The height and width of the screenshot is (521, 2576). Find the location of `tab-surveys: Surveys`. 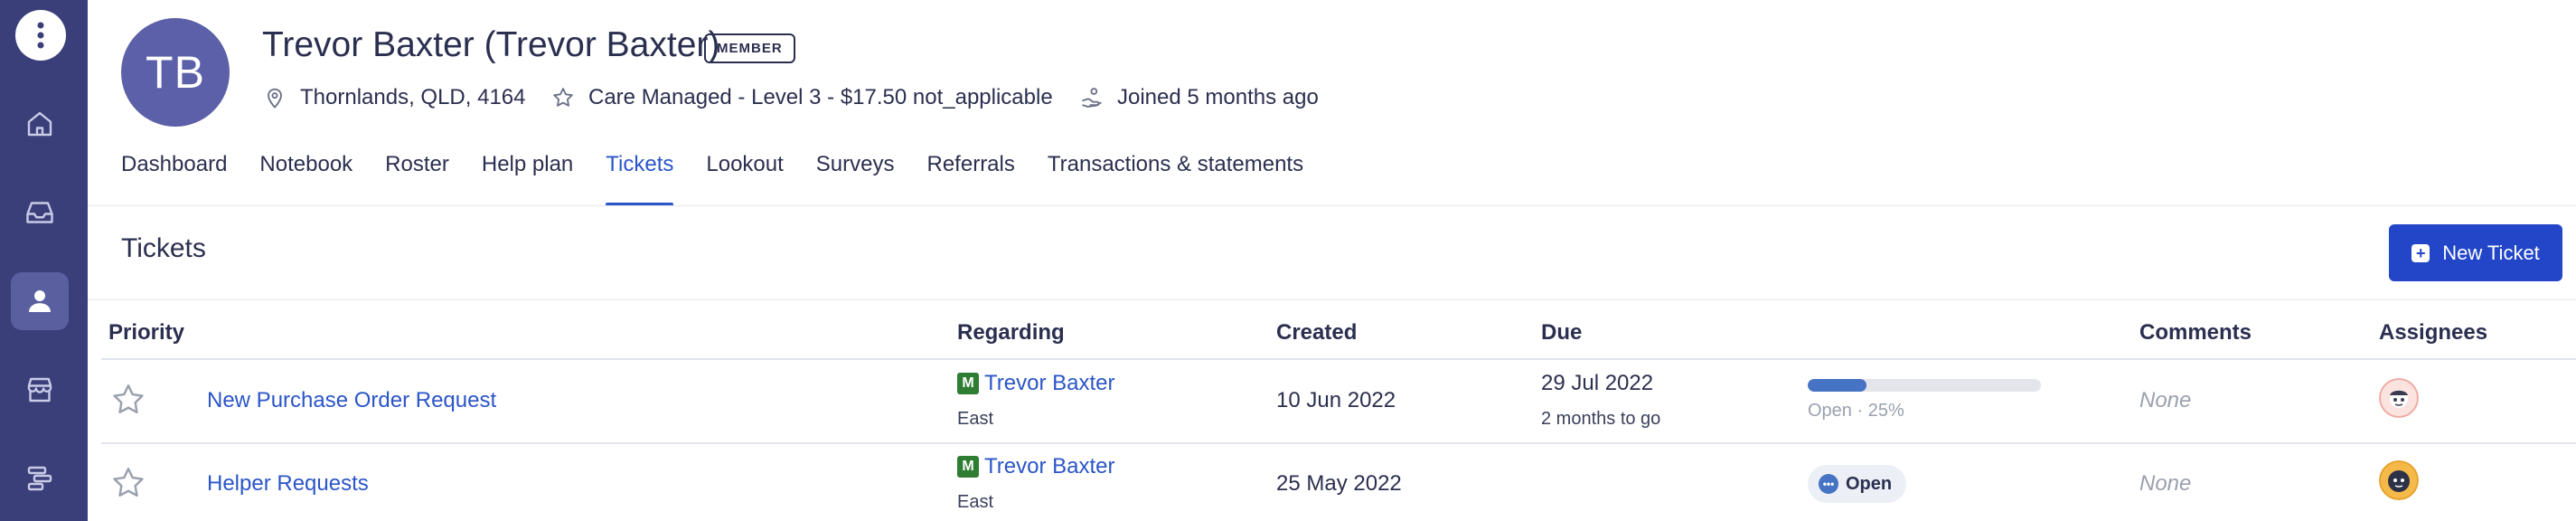

tab-surveys: Surveys is located at coordinates (856, 175).